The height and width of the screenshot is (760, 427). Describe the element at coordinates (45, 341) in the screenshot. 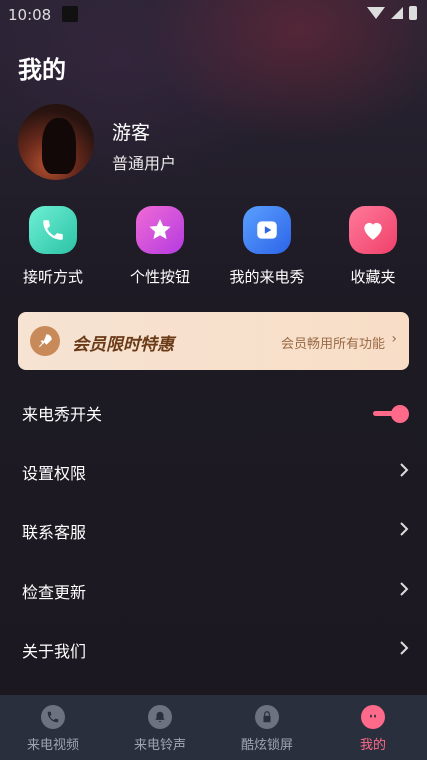

I see `rocket-icon` at that location.